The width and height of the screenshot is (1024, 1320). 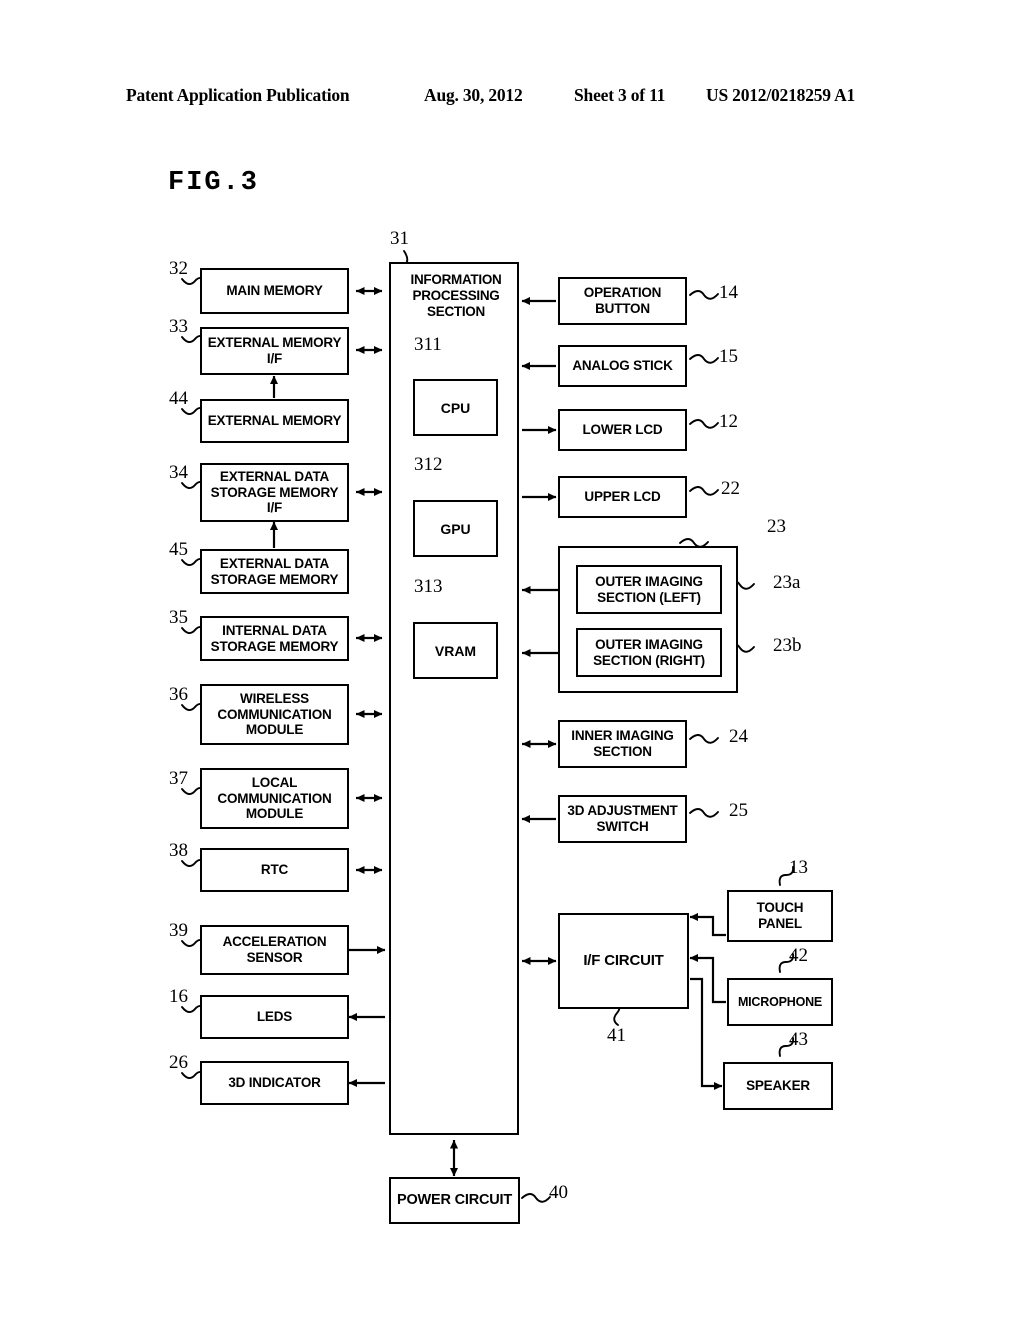 I want to click on ref-311: 311, so click(x=428, y=344).